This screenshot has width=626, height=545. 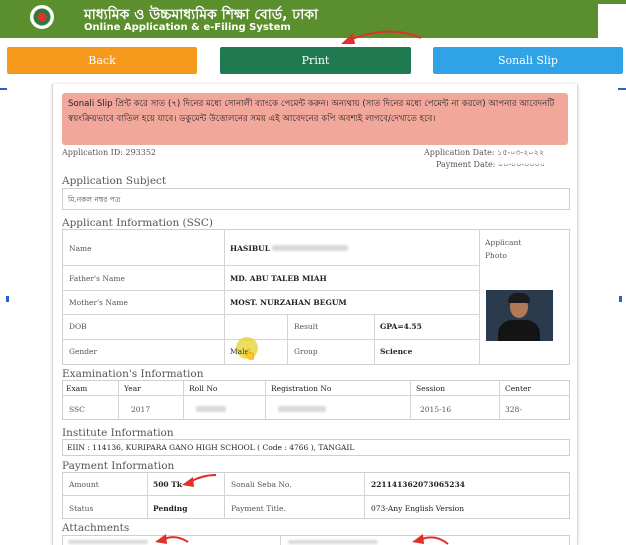 I want to click on result-label: Result, so click(x=306, y=326).